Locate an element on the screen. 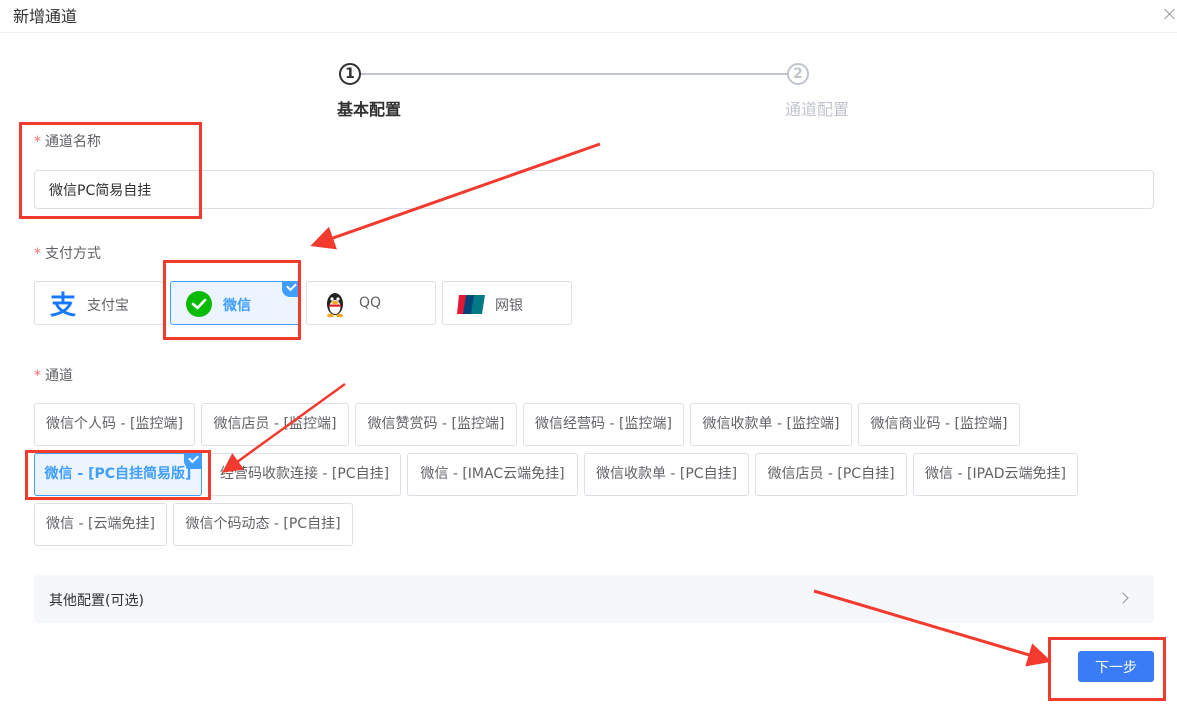 This screenshot has width=1177, height=711. step-2-label: 通道配置 is located at coordinates (817, 109).